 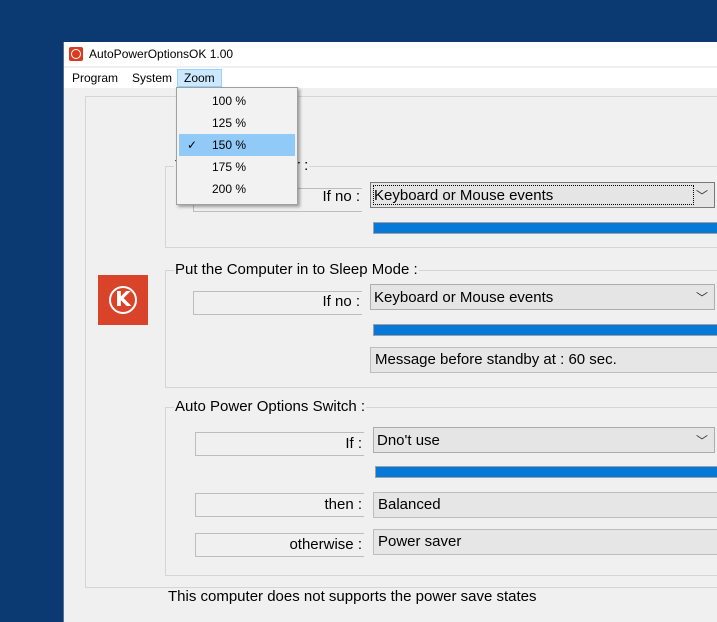 What do you see at coordinates (545, 330) in the screenshot?
I see `sleep-progress-bar` at bounding box center [545, 330].